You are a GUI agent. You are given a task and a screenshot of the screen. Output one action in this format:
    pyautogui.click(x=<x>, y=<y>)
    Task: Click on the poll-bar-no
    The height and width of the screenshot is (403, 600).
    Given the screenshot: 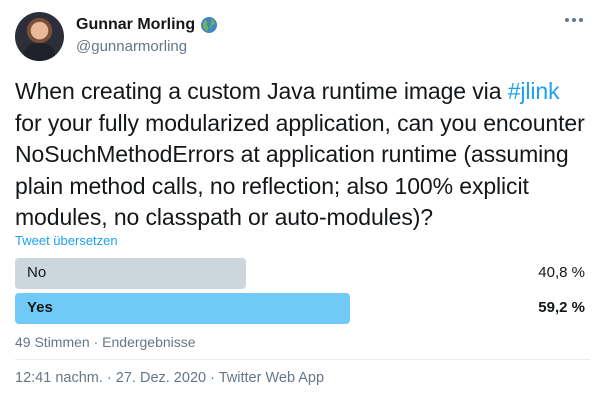 What is the action you would take?
    pyautogui.click(x=130, y=273)
    